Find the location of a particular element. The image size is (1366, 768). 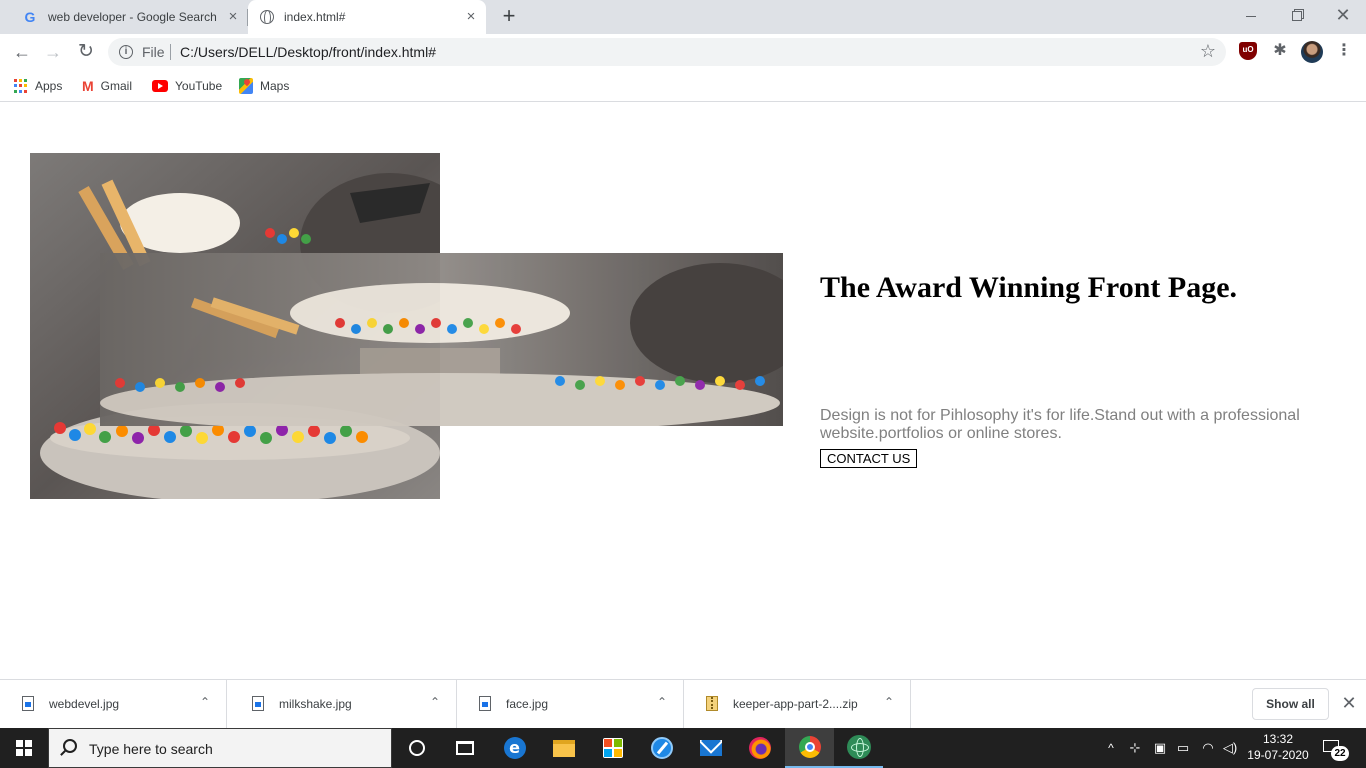

wifi-icon: ◠ is located at coordinates (1208, 748).